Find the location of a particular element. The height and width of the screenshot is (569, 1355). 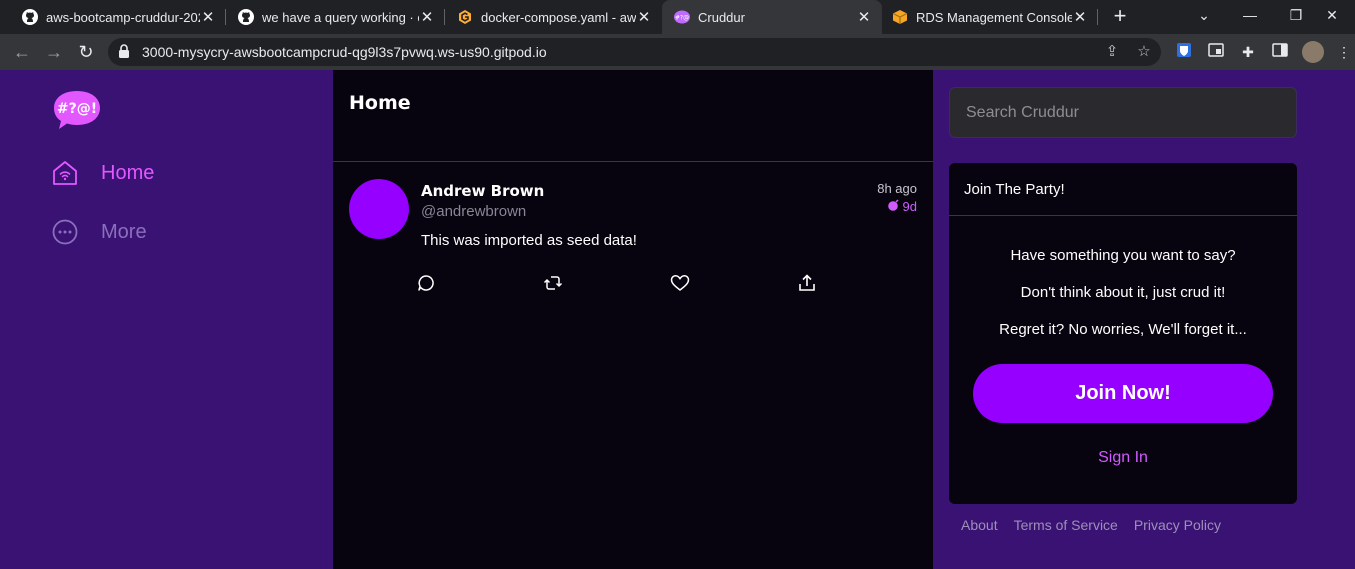

tab-title: docker-compose.yaml - aws- is located at coordinates (558, 17).